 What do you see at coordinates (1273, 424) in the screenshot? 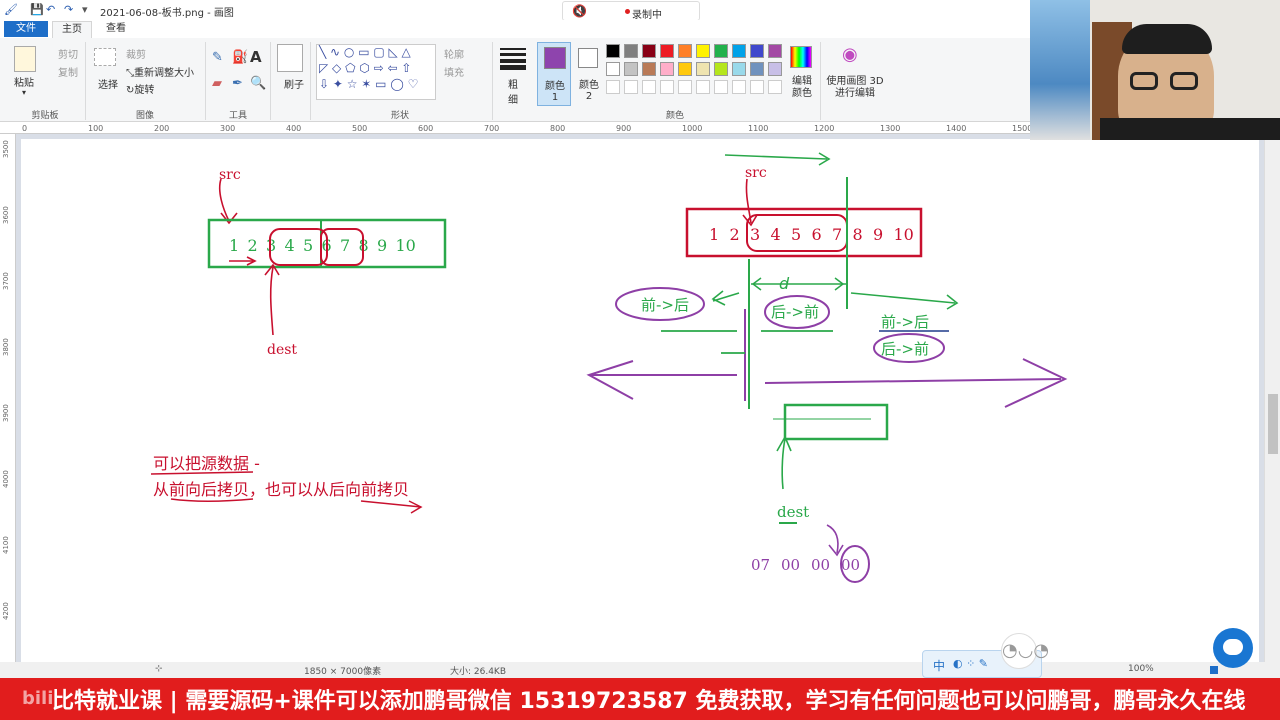
I see `vertical-scroll-thumb` at bounding box center [1273, 424].